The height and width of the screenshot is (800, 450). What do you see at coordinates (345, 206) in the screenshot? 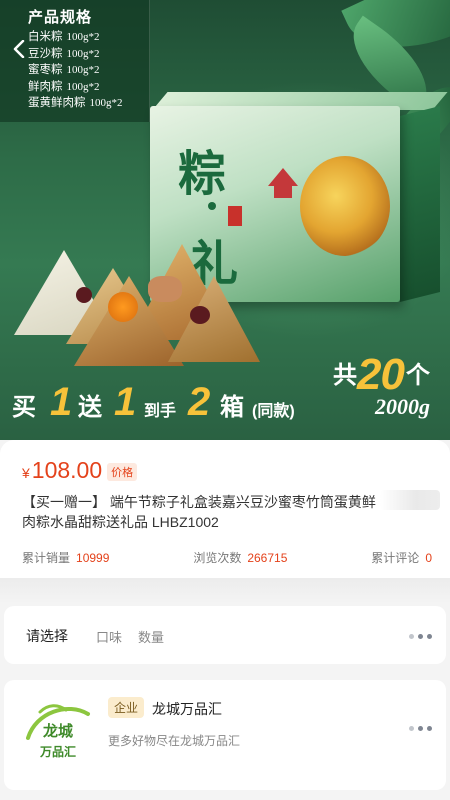
I see `dragon-graphic` at bounding box center [345, 206].